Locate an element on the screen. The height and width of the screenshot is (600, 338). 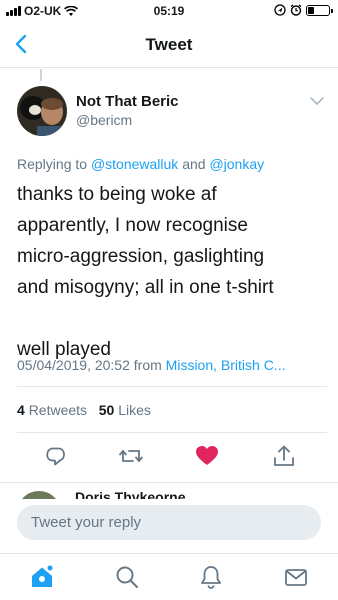
chevron-down-icon is located at coordinates (317, 101).